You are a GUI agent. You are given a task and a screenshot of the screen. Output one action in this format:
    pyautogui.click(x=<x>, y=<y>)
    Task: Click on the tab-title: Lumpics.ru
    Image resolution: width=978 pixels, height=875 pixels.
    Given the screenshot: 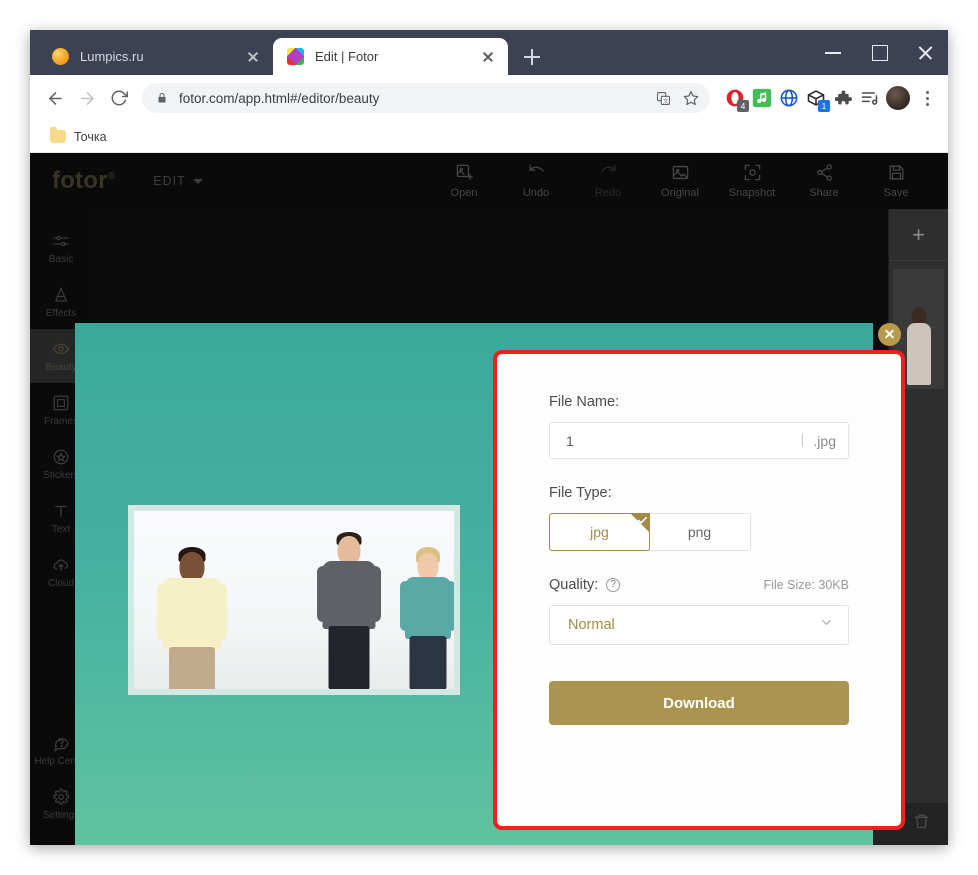 What is the action you would take?
    pyautogui.click(x=112, y=56)
    